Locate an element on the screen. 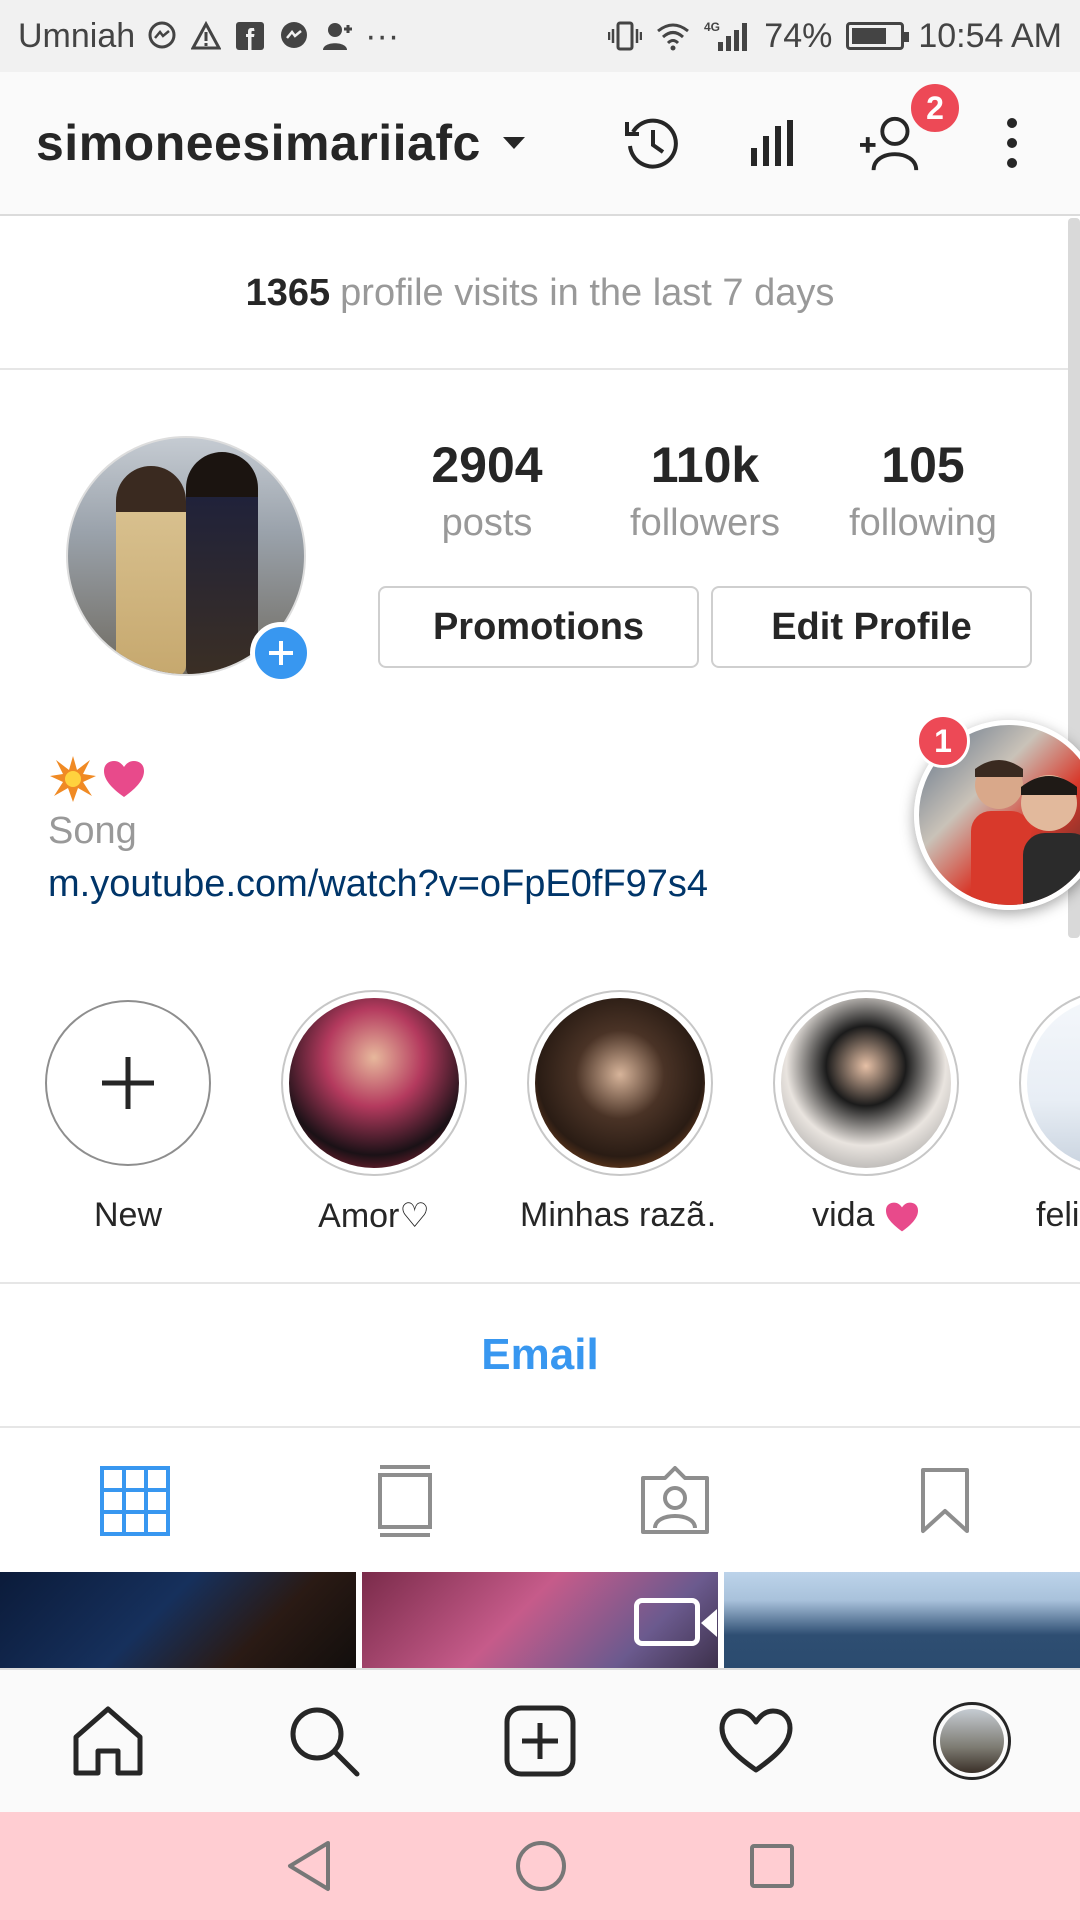  notification-badge: 2 is located at coordinates (935, 108).